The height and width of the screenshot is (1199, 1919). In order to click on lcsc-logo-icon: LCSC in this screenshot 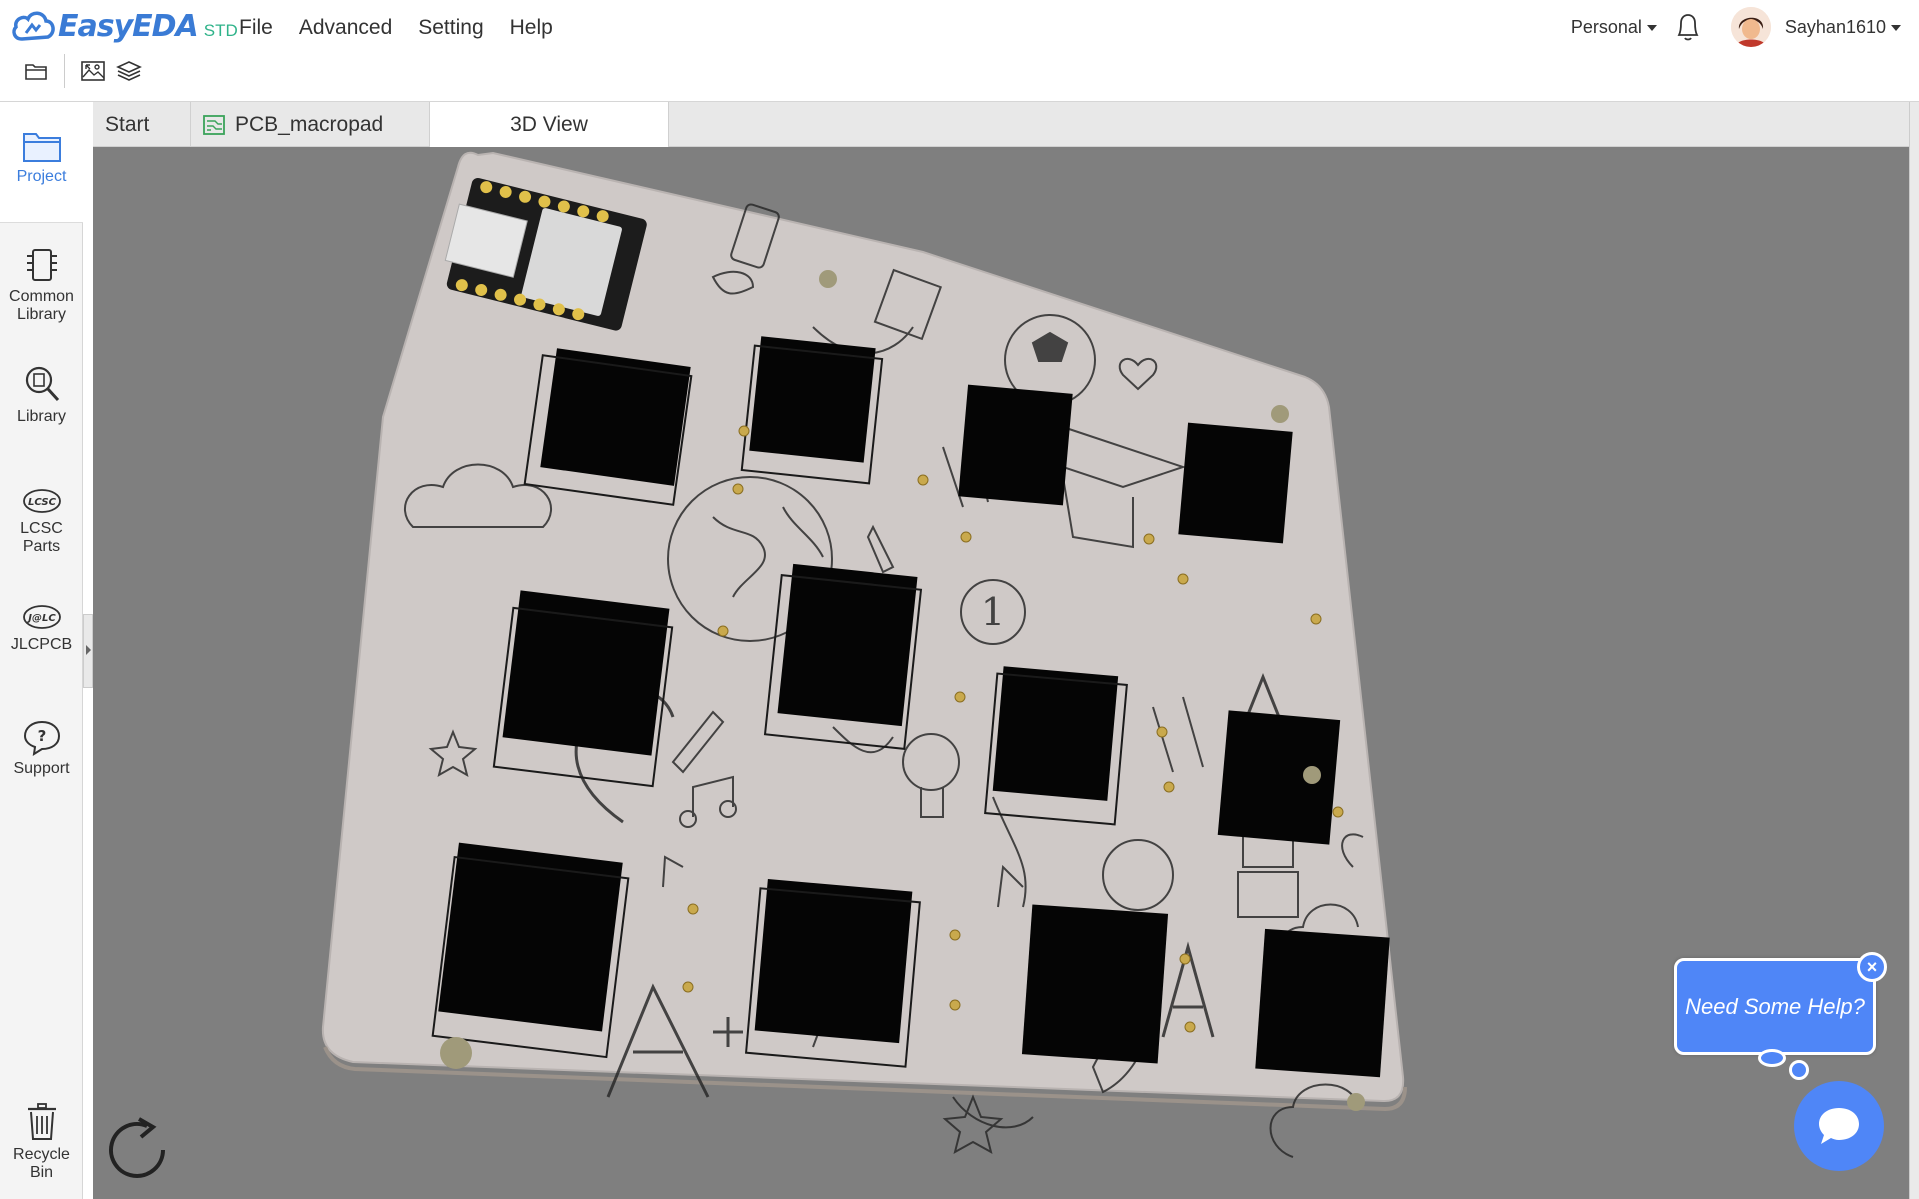, I will do `click(41, 501)`.